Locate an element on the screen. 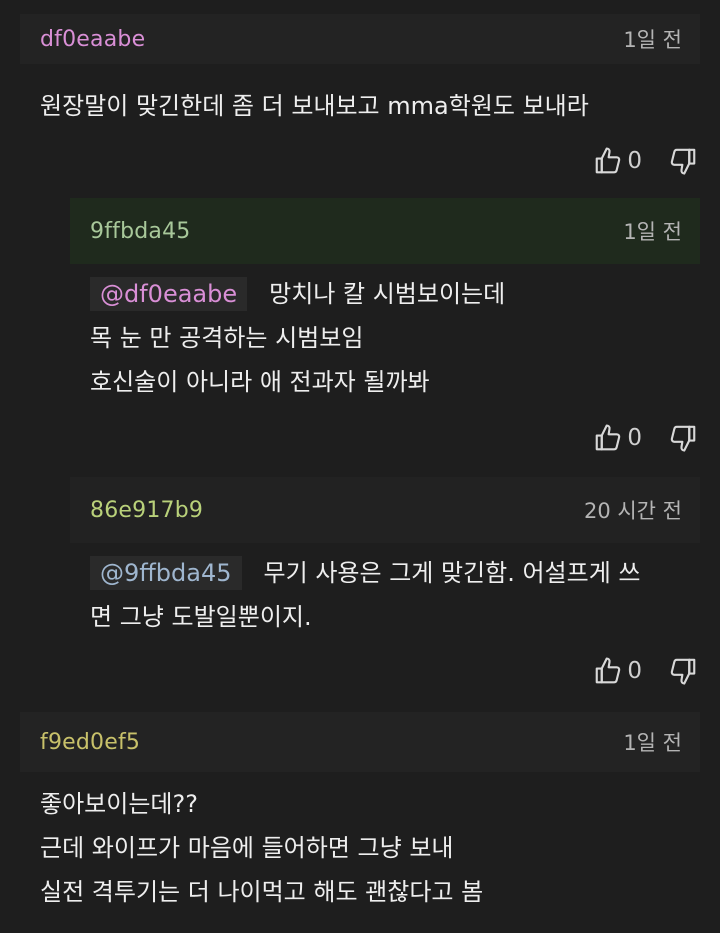 Image resolution: width=720 pixels, height=933 pixels. comment-author: 86e917b9 is located at coordinates (146, 510).